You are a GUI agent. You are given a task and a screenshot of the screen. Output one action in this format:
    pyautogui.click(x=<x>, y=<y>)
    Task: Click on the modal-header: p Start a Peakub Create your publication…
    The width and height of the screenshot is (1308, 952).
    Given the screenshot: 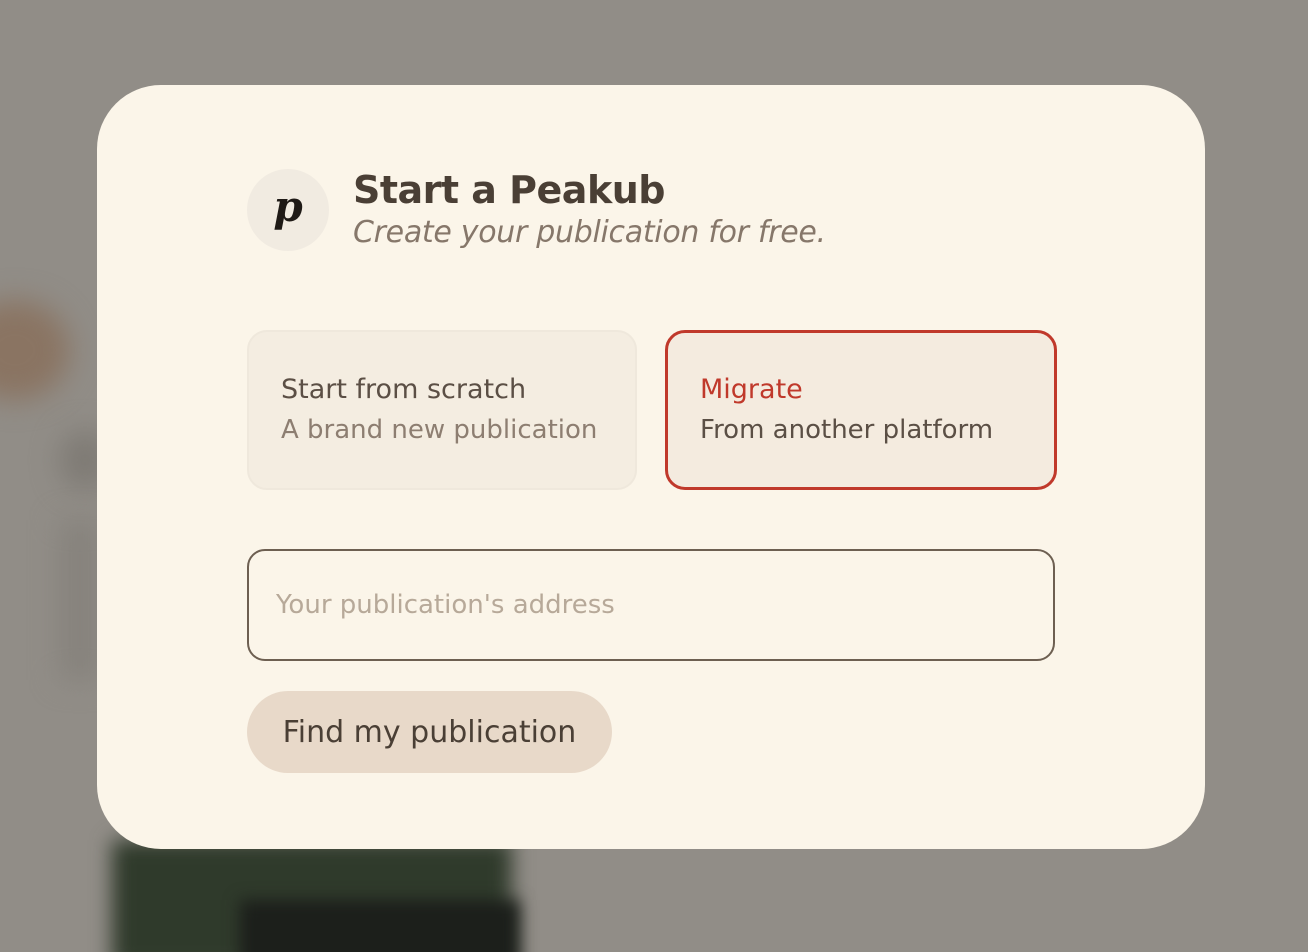 What is the action you would take?
    pyautogui.click(x=536, y=210)
    